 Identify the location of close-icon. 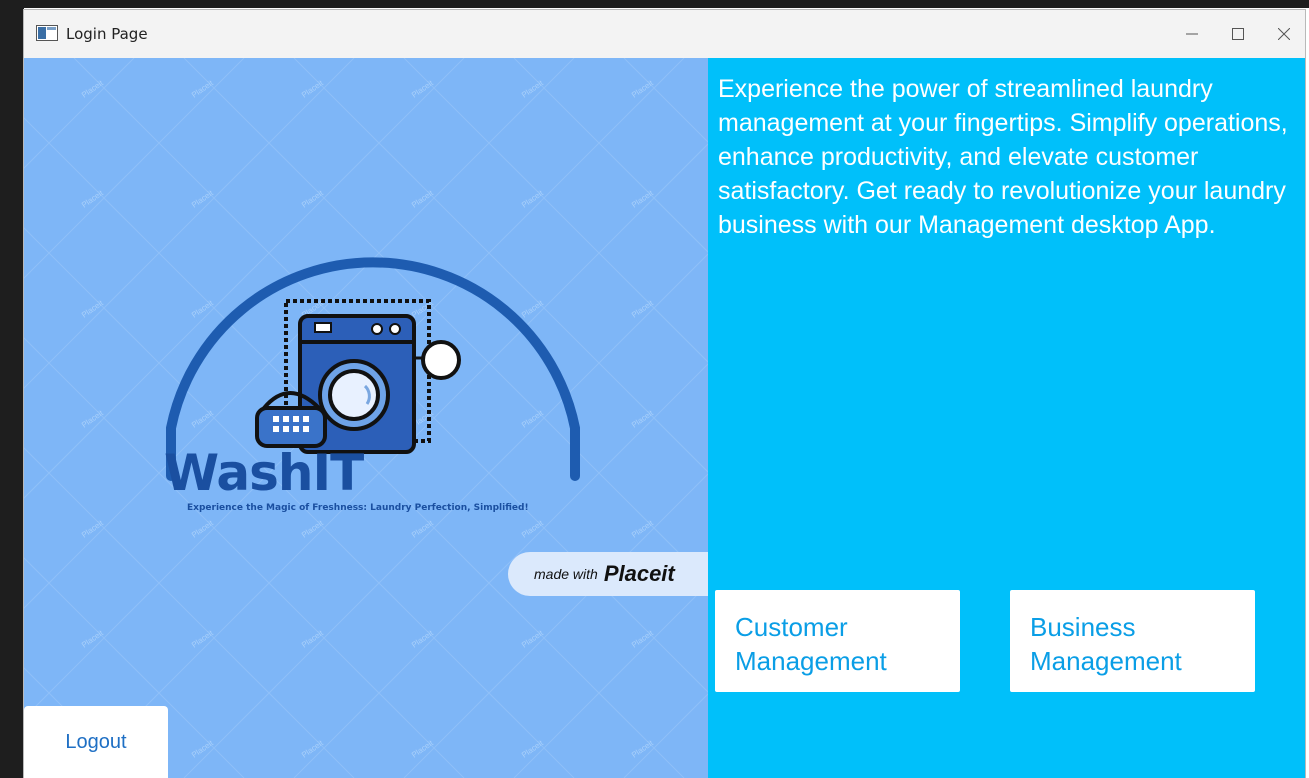
(1284, 34).